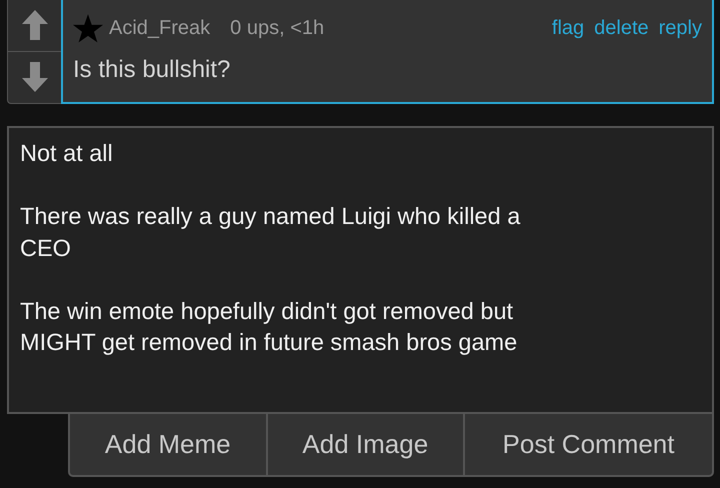 The image size is (720, 488). I want to click on form-button: Add Meme, so click(168, 445).